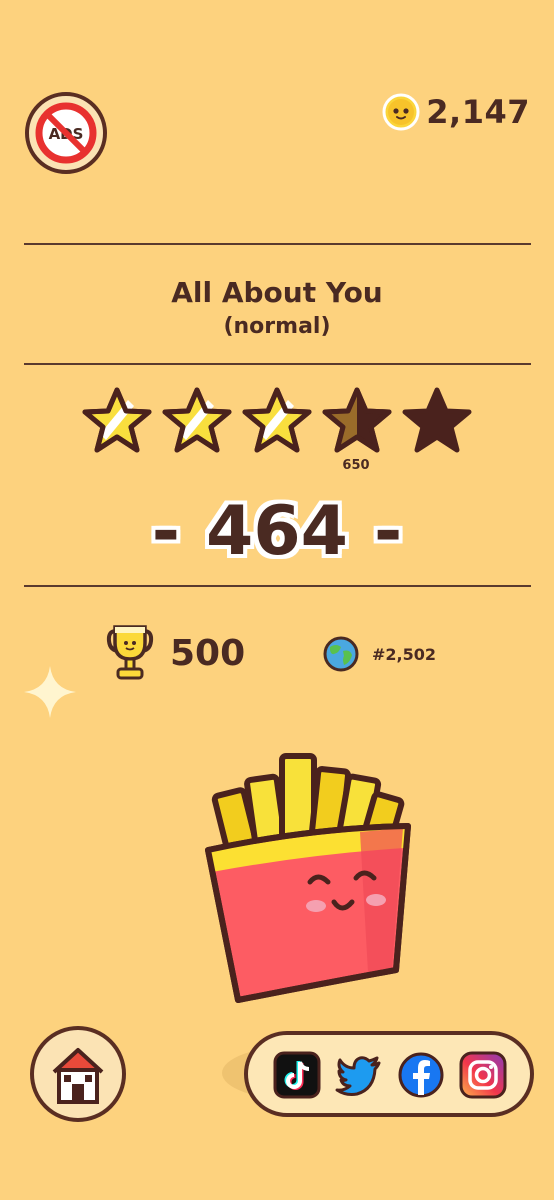  Describe the element at coordinates (130, 652) in the screenshot. I see `trophy-icon` at that location.